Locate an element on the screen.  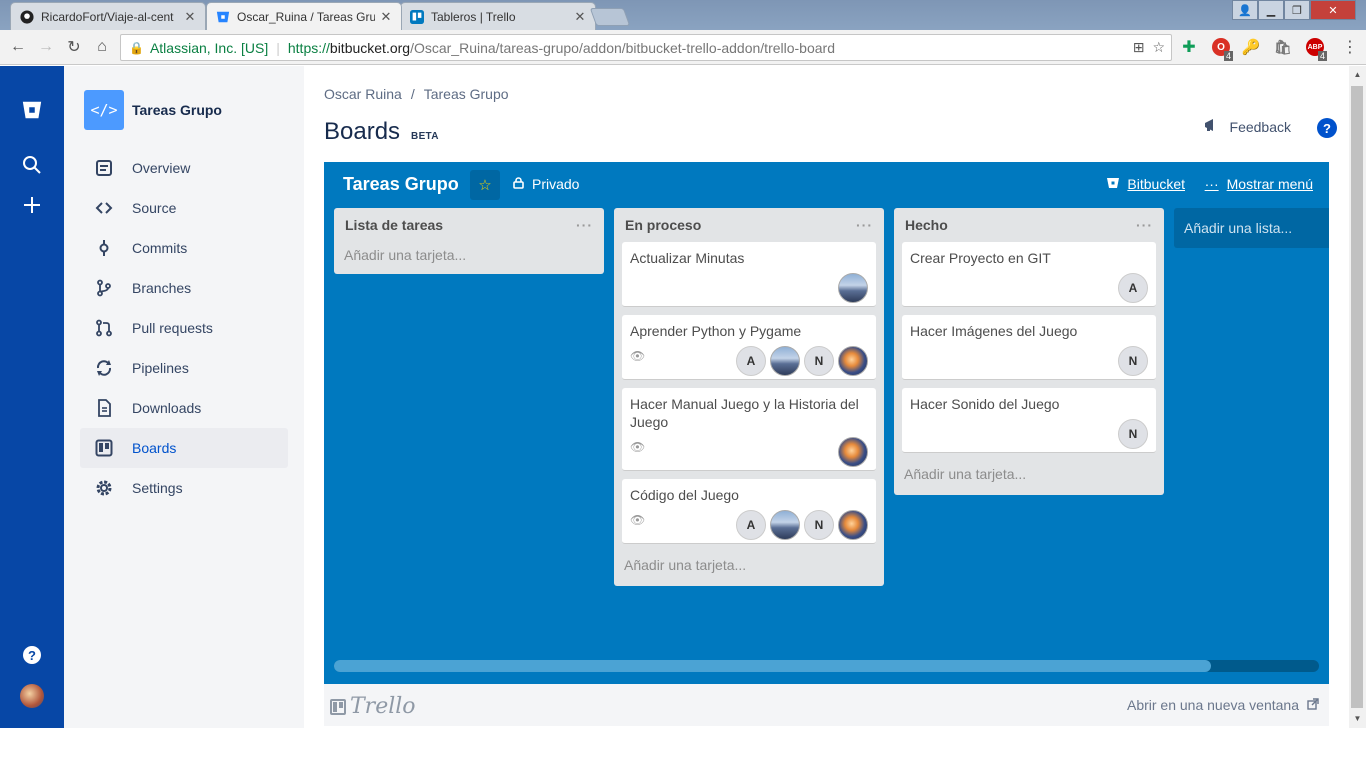
browser-tab-active: Oscar_Ruina / Tareas Gru ✕ is located at coordinates (304, 16).